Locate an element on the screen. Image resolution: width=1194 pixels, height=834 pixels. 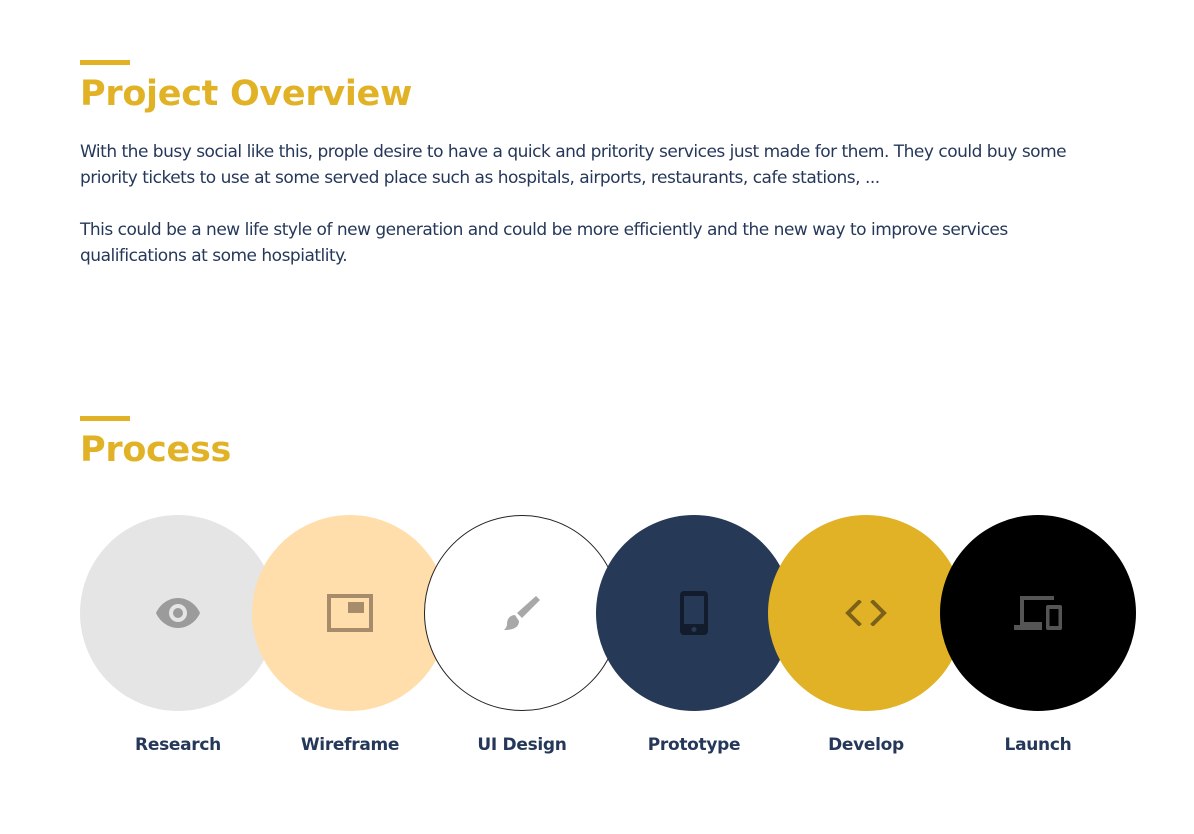
prototype-circle is located at coordinates (694, 613).